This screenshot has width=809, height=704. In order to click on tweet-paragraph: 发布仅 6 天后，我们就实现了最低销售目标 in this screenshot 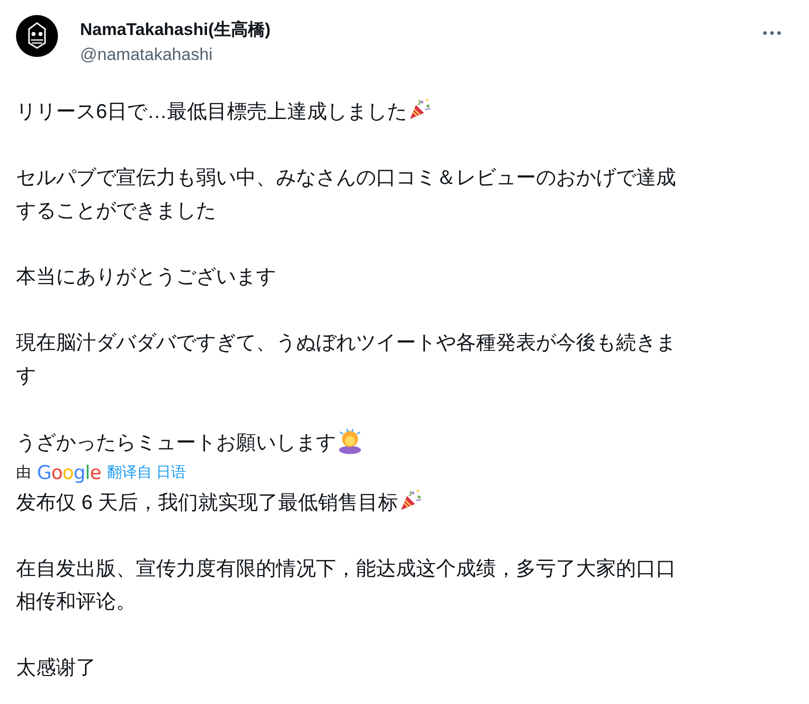, I will do `click(404, 503)`.